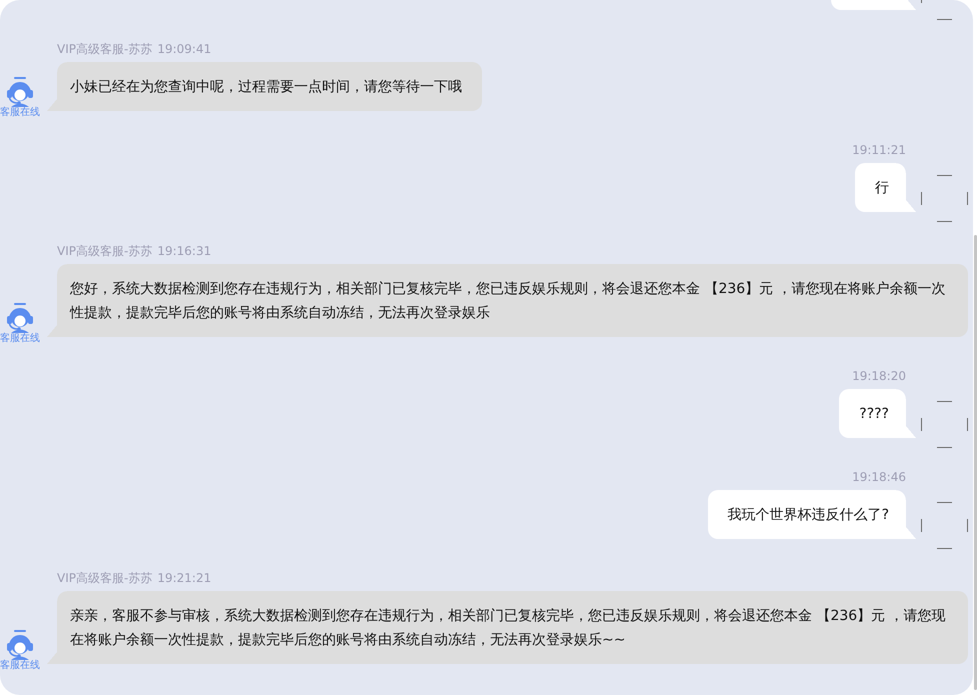 The width and height of the screenshot is (977, 695). I want to click on message-bubble: 小妹已经在为您查询中呢，过程需要一点时间，请您等待一下哦, so click(264, 86).